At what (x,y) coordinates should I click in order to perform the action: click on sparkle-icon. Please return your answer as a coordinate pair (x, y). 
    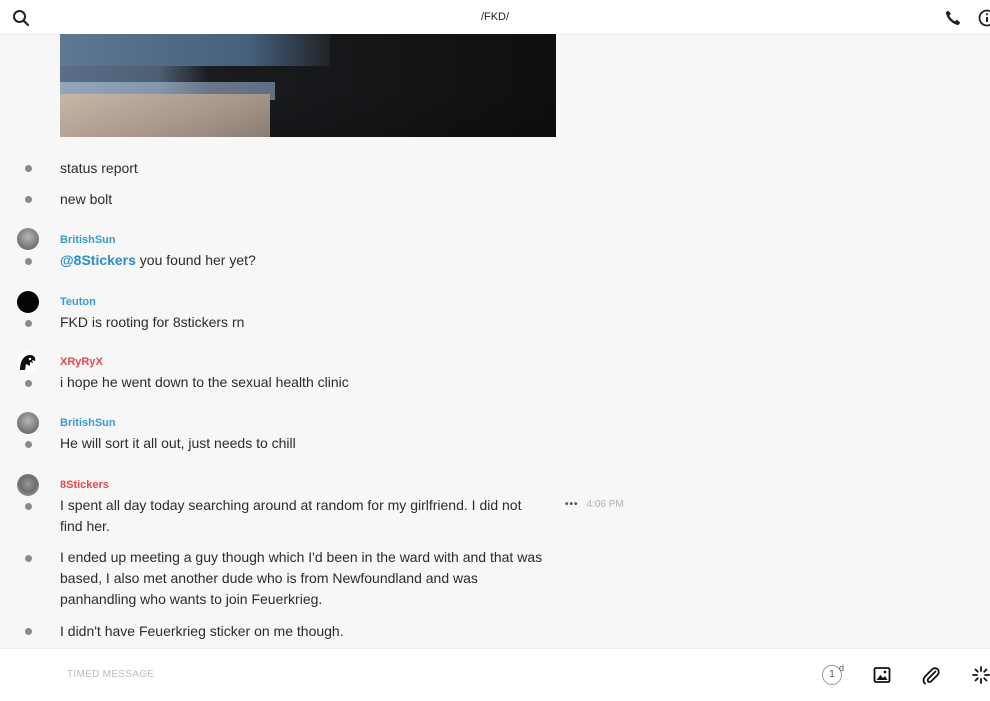
    Looking at the image, I should click on (980, 675).